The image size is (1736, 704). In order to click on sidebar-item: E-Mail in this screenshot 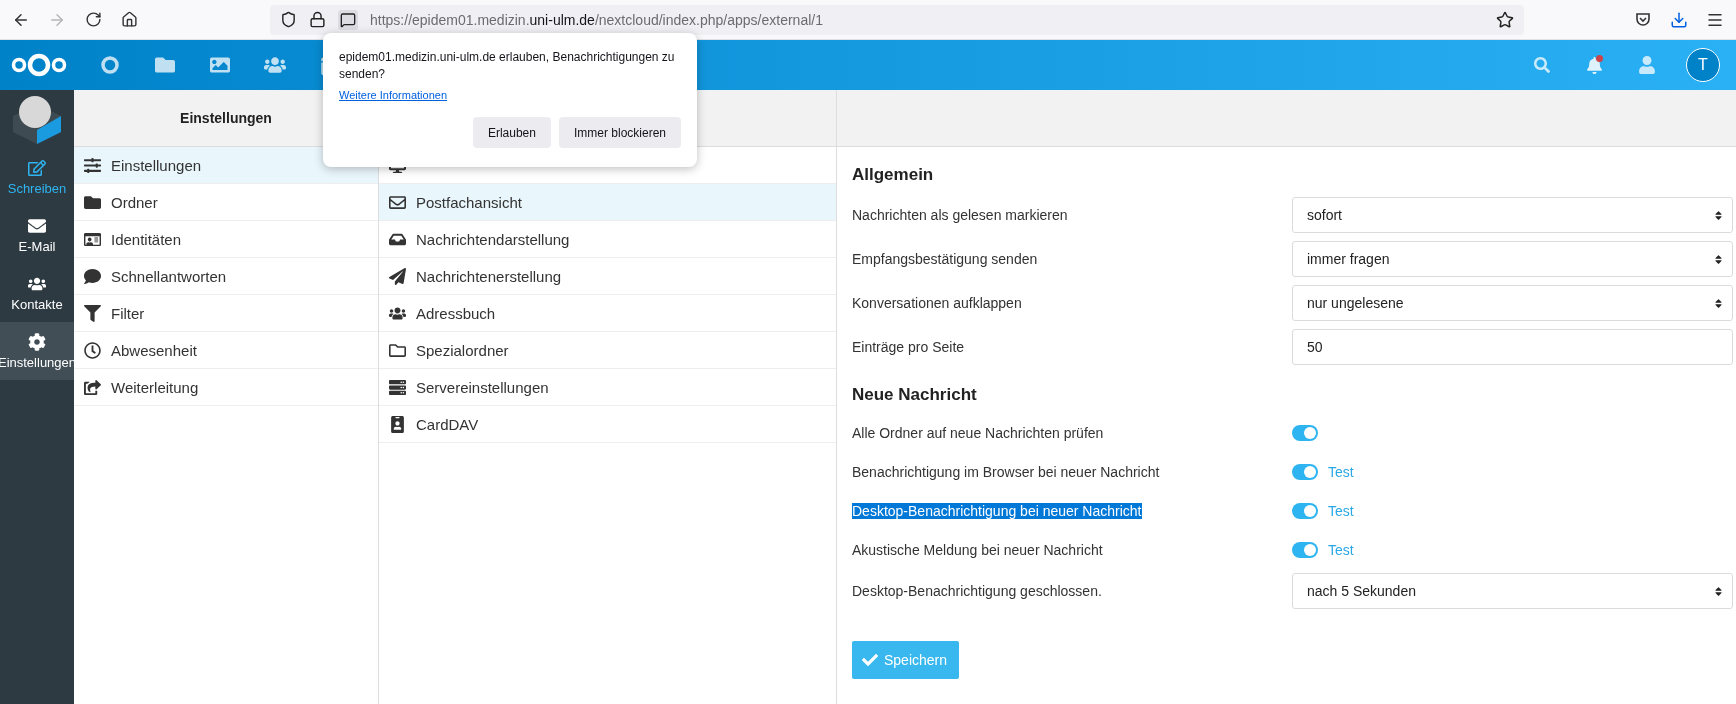, I will do `click(37, 235)`.